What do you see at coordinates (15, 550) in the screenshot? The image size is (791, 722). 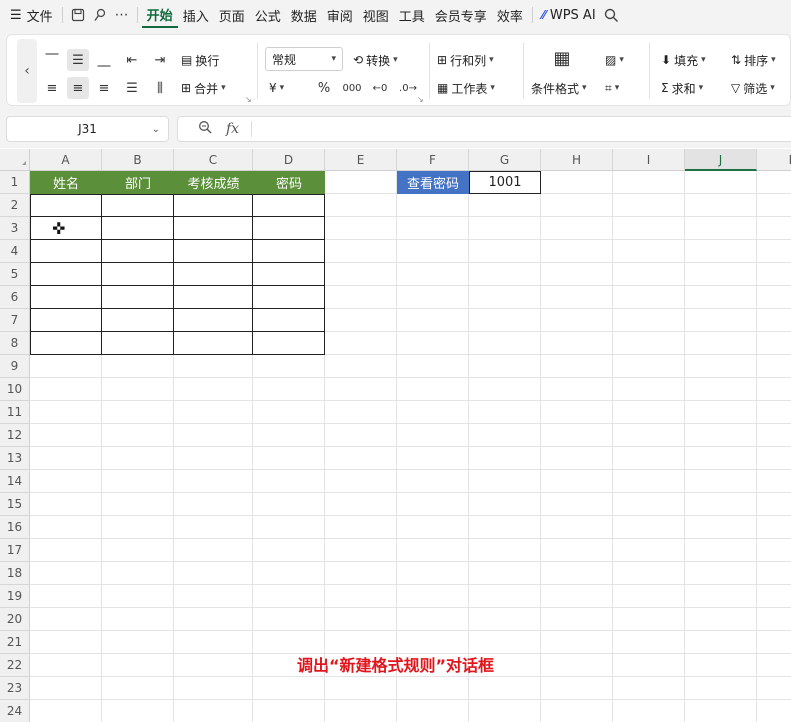 I see `row-header-17: 17` at bounding box center [15, 550].